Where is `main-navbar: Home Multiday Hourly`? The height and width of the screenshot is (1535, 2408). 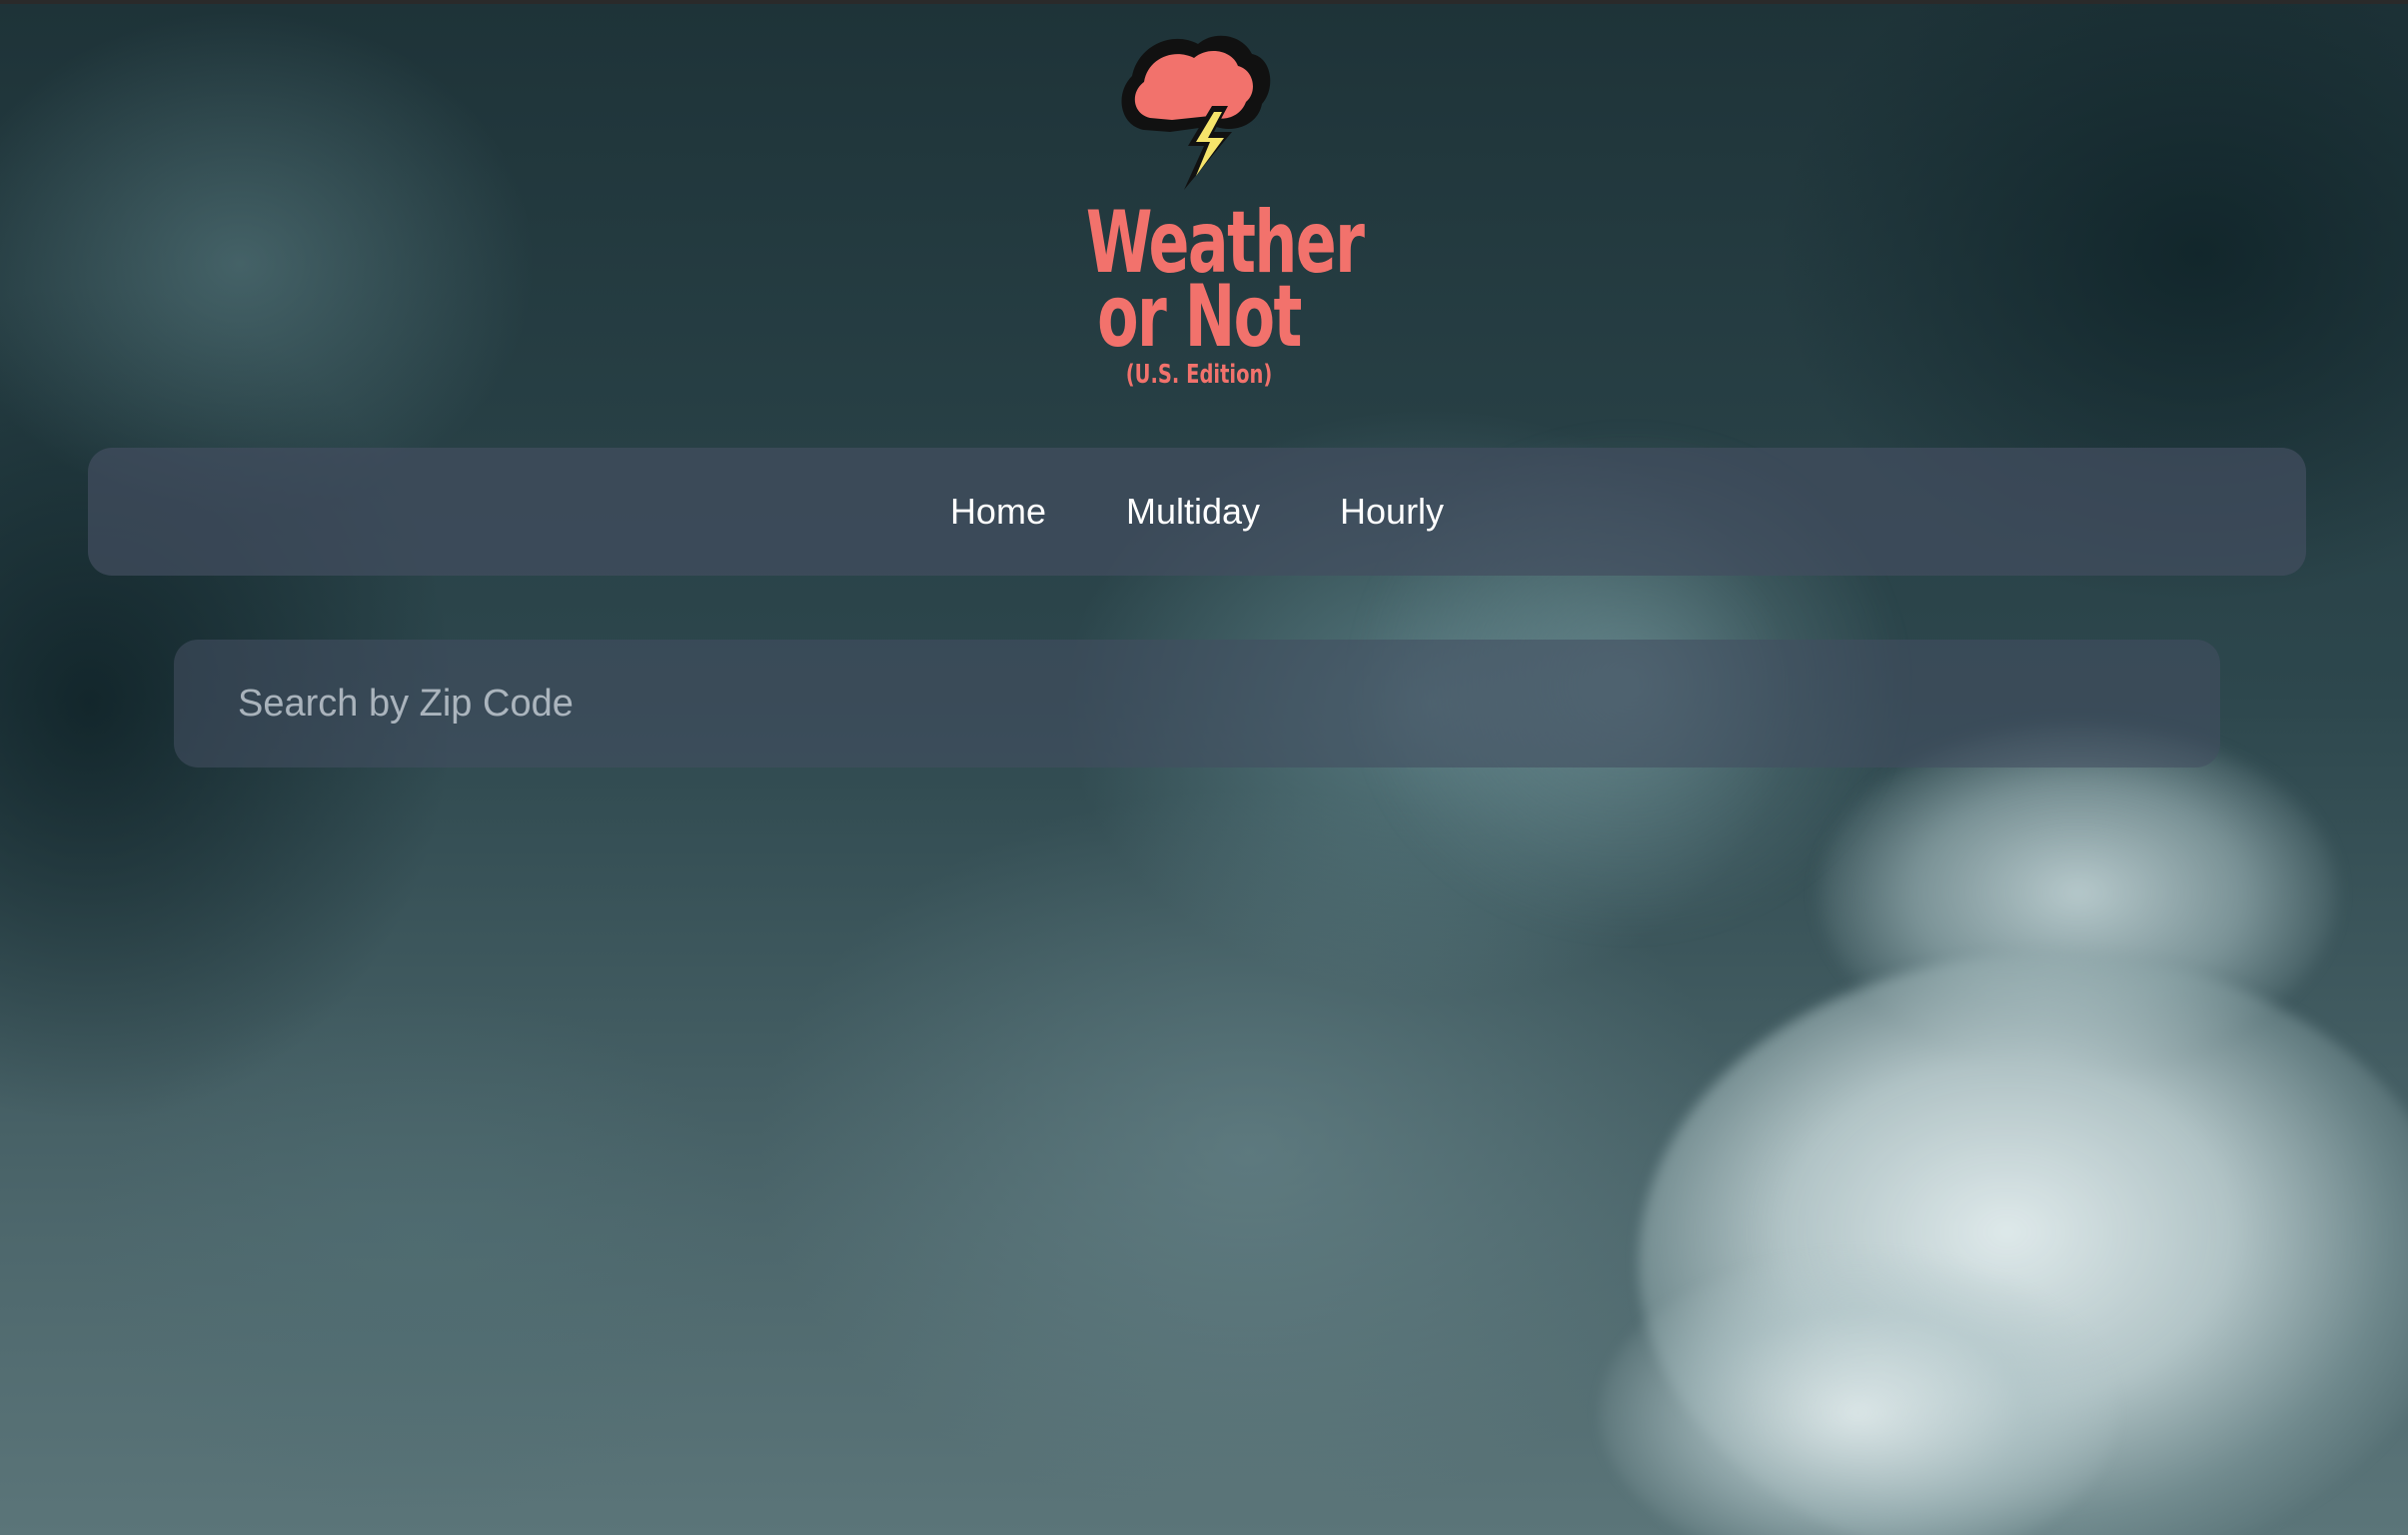 main-navbar: Home Multiday Hourly is located at coordinates (1197, 512).